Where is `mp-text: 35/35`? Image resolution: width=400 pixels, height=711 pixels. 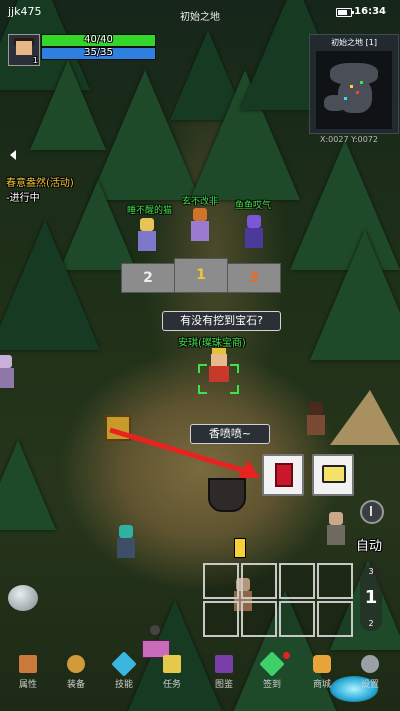
mp-text: 35/35 is located at coordinates (98, 52).